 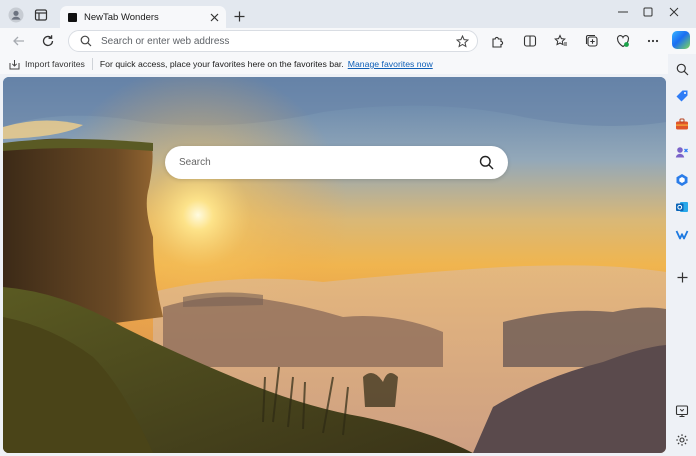 What do you see at coordinates (19, 41) in the screenshot?
I see `back-icon` at bounding box center [19, 41].